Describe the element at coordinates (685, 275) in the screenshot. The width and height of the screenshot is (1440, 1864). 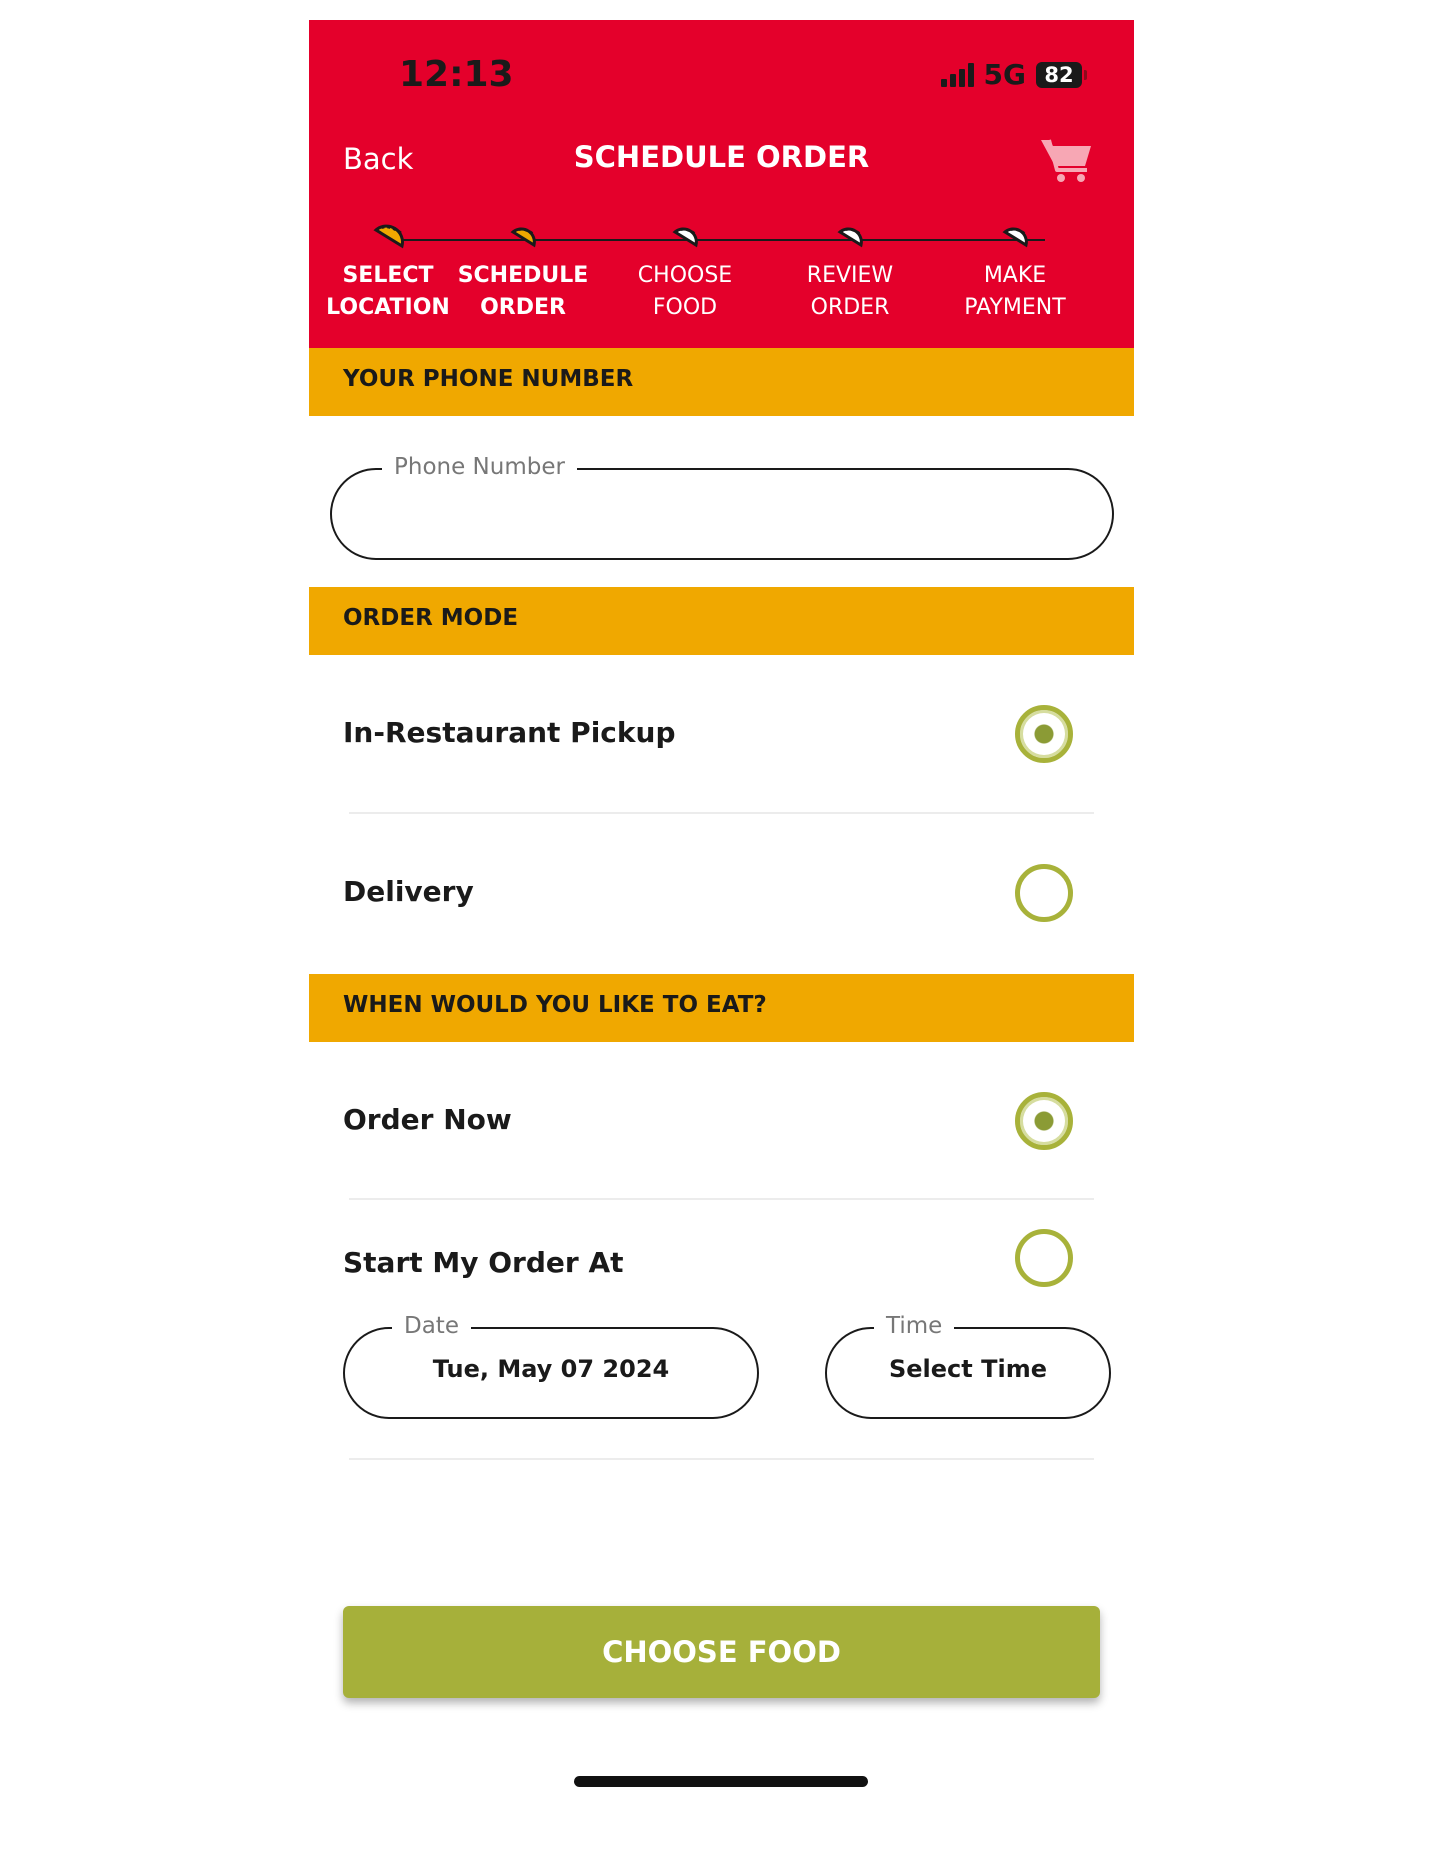
I see `step-label-line1: CHOOSE` at that location.